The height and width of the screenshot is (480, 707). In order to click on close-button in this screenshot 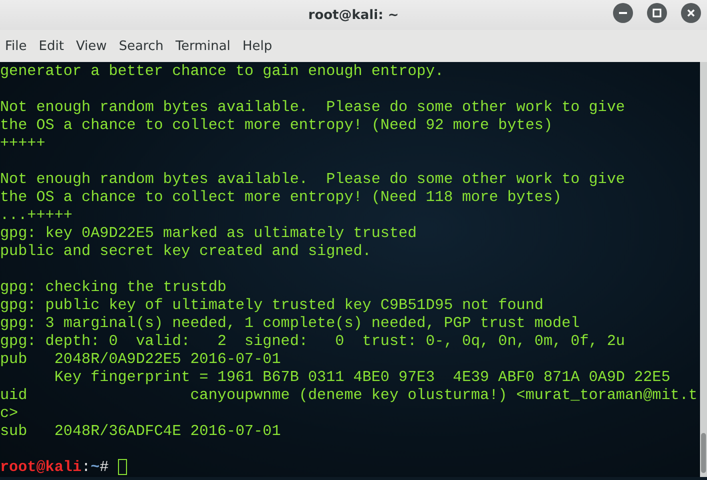, I will do `click(691, 13)`.